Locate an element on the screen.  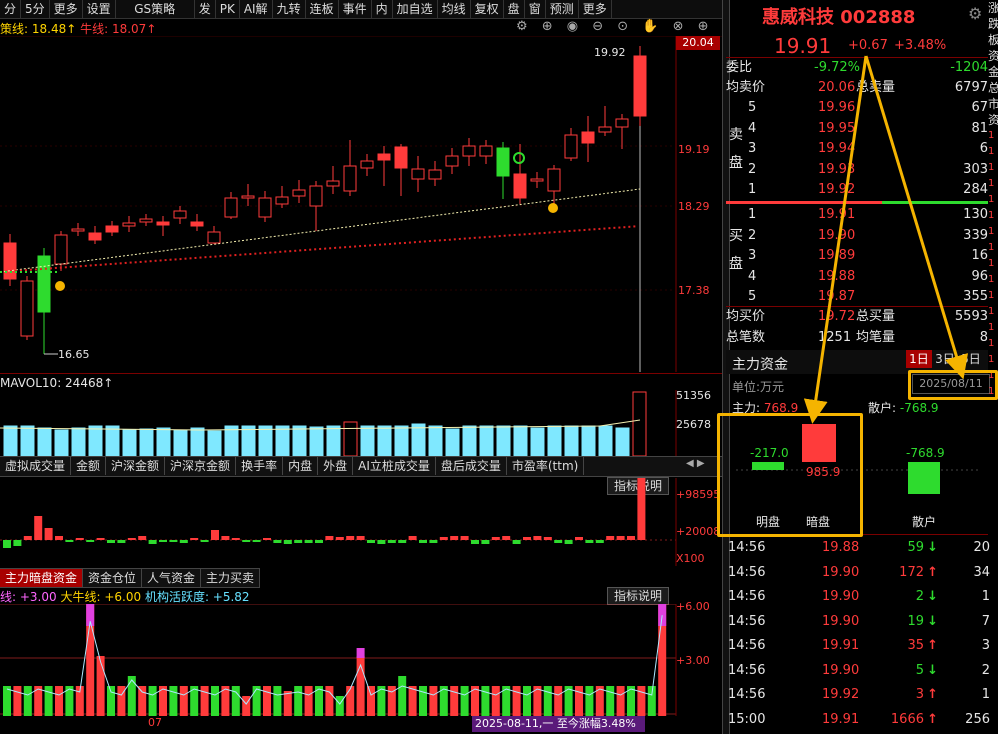
retail-bar is located at coordinates (924, 478).